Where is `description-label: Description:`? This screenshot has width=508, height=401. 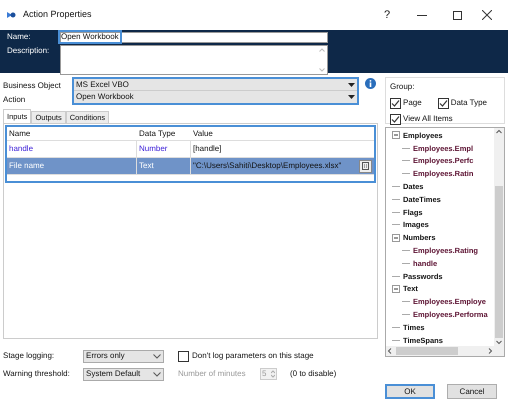
description-label: Description: is located at coordinates (28, 51).